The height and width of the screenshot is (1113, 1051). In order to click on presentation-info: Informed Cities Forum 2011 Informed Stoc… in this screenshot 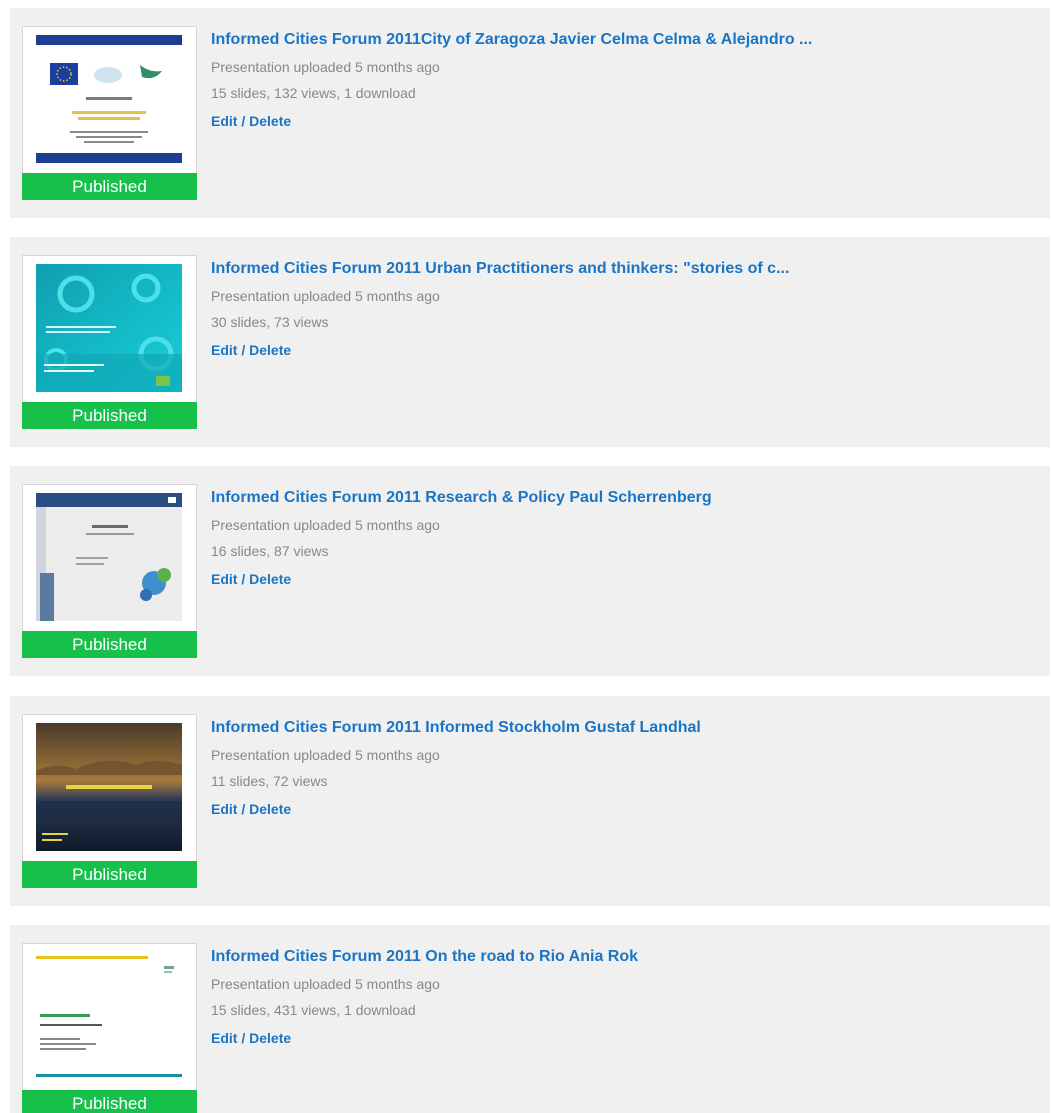, I will do `click(621, 768)`.